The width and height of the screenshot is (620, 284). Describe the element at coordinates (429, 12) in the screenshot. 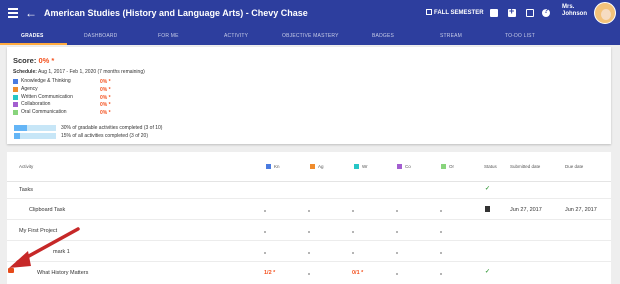

I see `calendar-icon` at that location.